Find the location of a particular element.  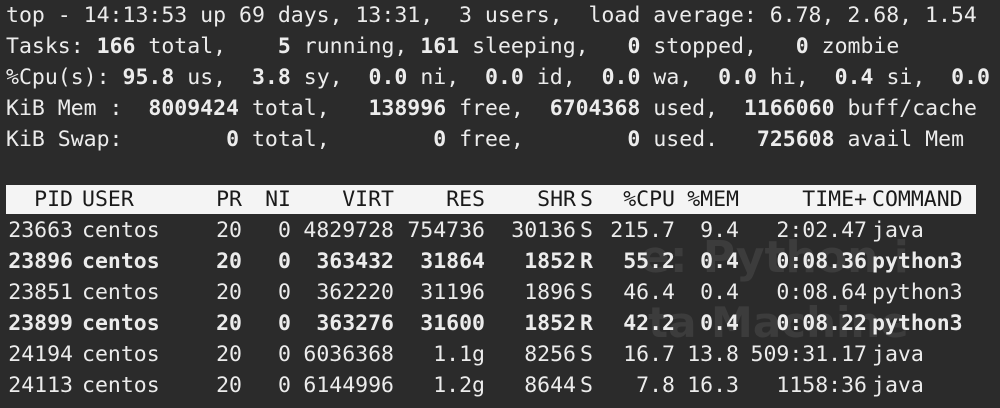

cell-mem: 13.8 is located at coordinates (713, 354).